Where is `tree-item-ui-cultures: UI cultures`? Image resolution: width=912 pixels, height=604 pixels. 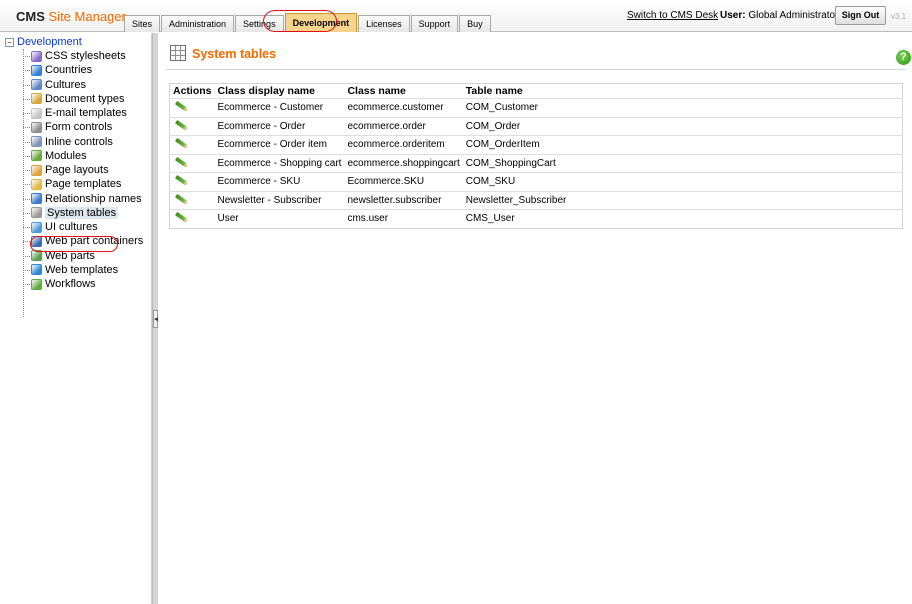 tree-item-ui-cultures: UI cultures is located at coordinates (83, 227).